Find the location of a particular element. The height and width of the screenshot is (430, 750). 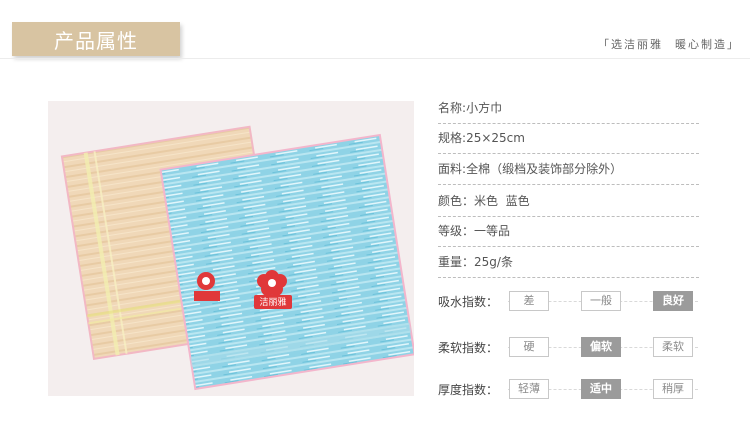

attr-row-fabric: 面料:全棉（缎档及装饰部分除外） is located at coordinates (568, 169).